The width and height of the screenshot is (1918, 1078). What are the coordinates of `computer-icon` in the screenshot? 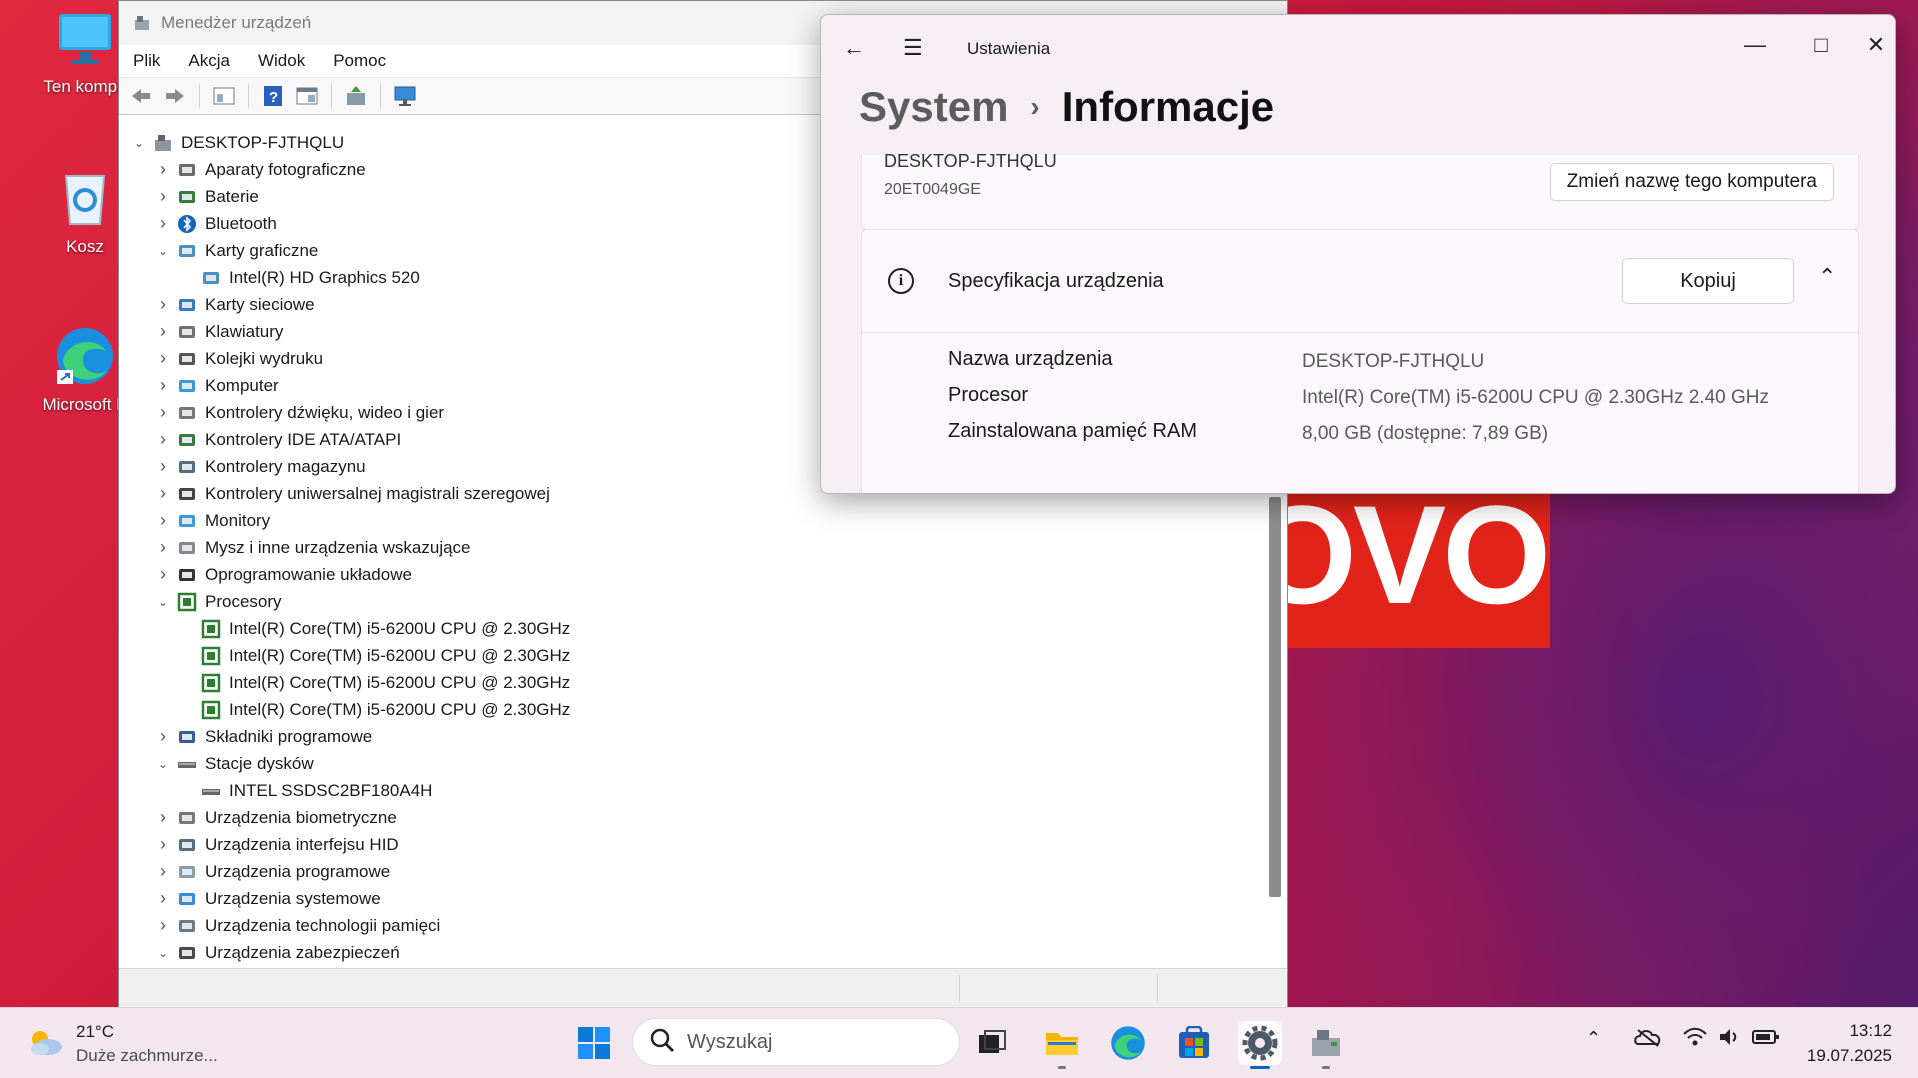 It's located at (163, 143).